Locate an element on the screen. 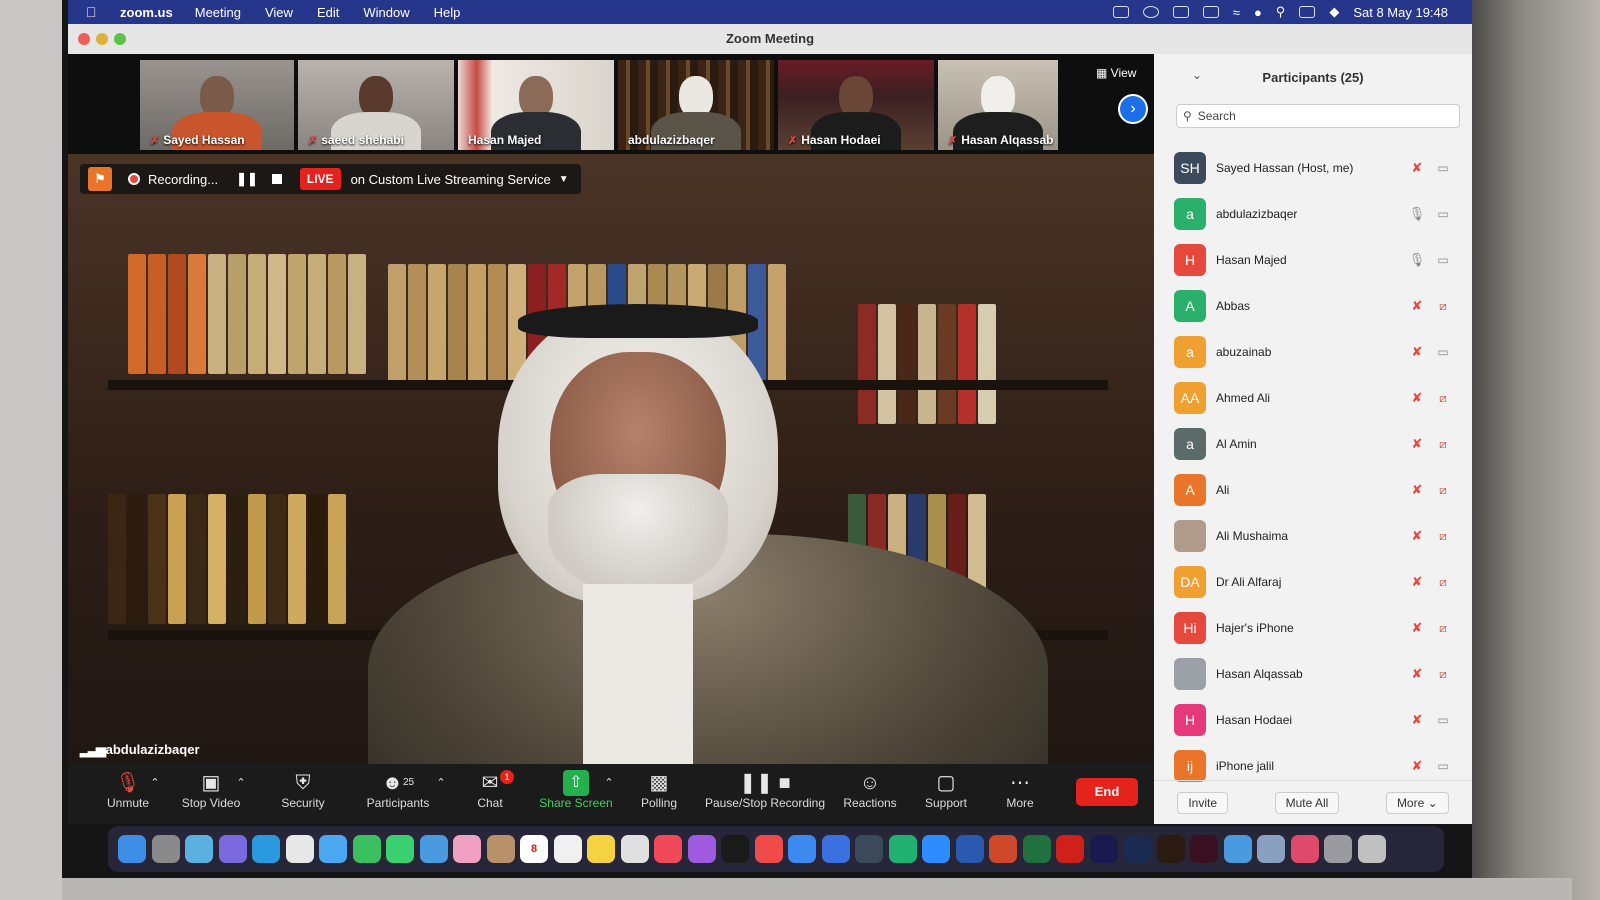 The width and height of the screenshot is (1600, 900). video-tile: ✗ Sayed Hassan is located at coordinates (217, 105).